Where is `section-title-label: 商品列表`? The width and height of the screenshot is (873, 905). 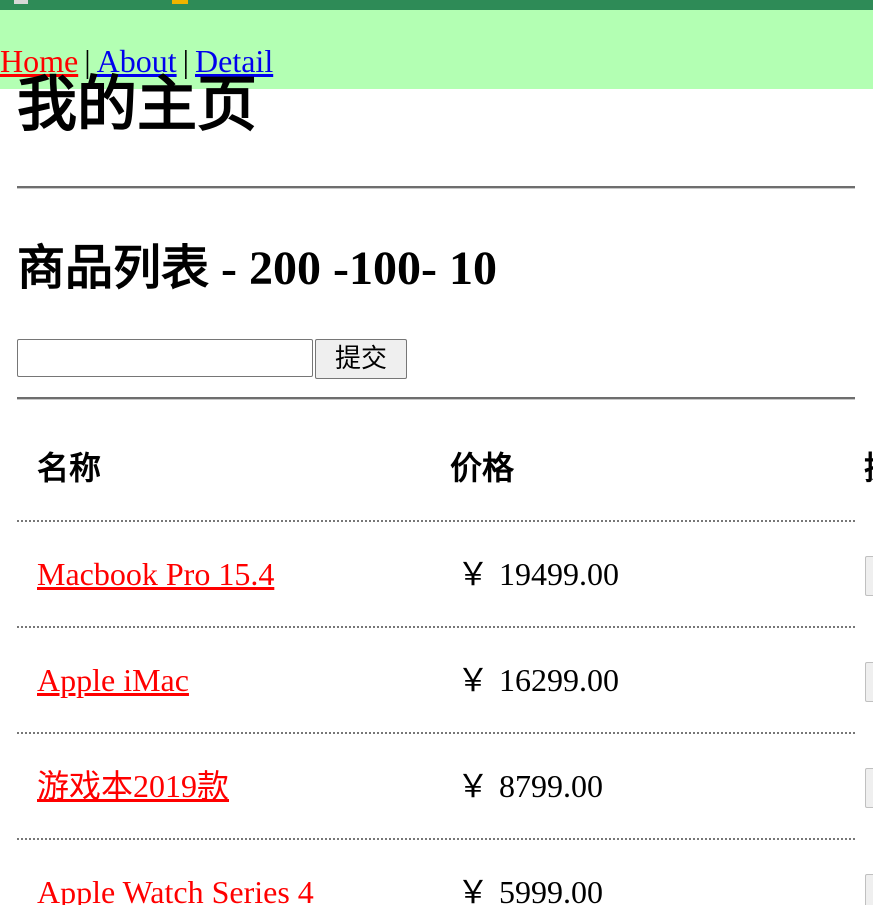
section-title-label: 商品列表 is located at coordinates (113, 268).